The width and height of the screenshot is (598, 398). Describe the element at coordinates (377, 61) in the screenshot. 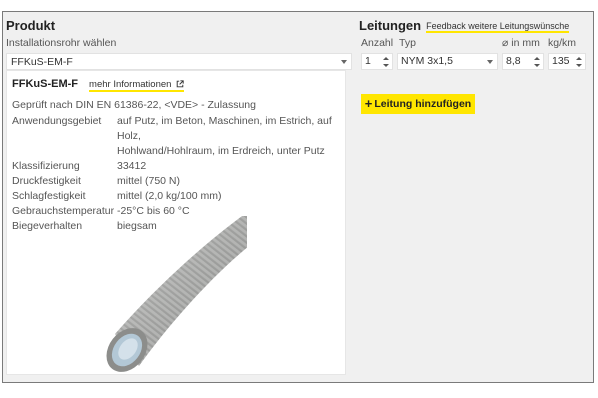

I see `anzahl-stepper: 1` at that location.